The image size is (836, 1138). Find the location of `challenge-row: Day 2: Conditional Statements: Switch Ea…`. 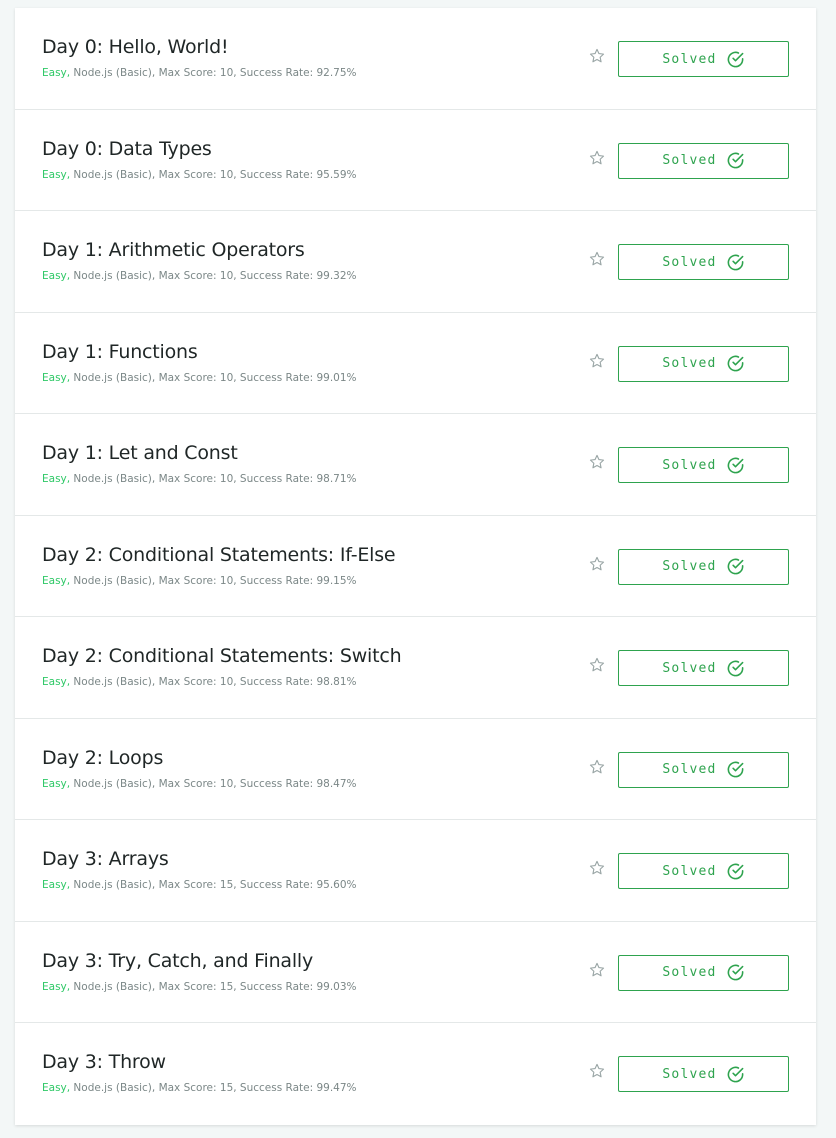

challenge-row: Day 2: Conditional Statements: Switch Ea… is located at coordinates (415, 668).